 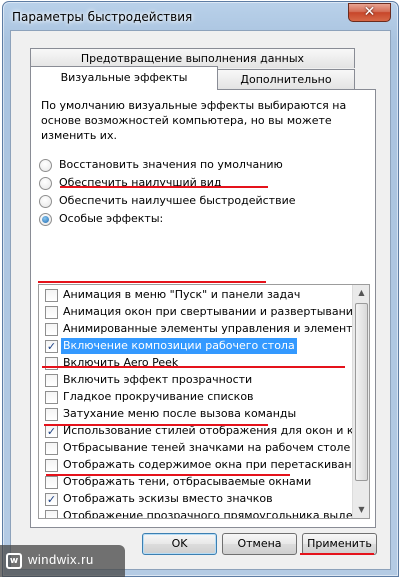 I want to click on annotation-underline-font-smoothing, so click(x=168, y=475).